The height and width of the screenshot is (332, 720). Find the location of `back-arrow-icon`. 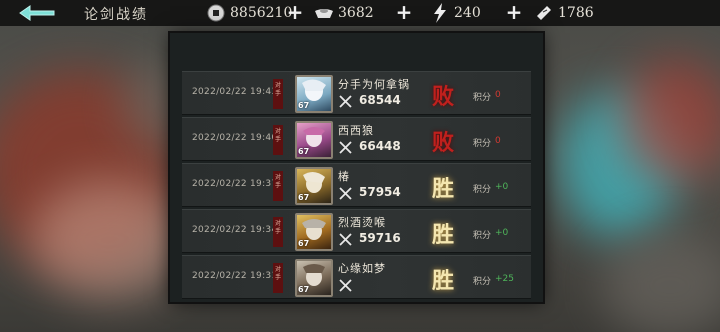

back-arrow-icon is located at coordinates (37, 13).